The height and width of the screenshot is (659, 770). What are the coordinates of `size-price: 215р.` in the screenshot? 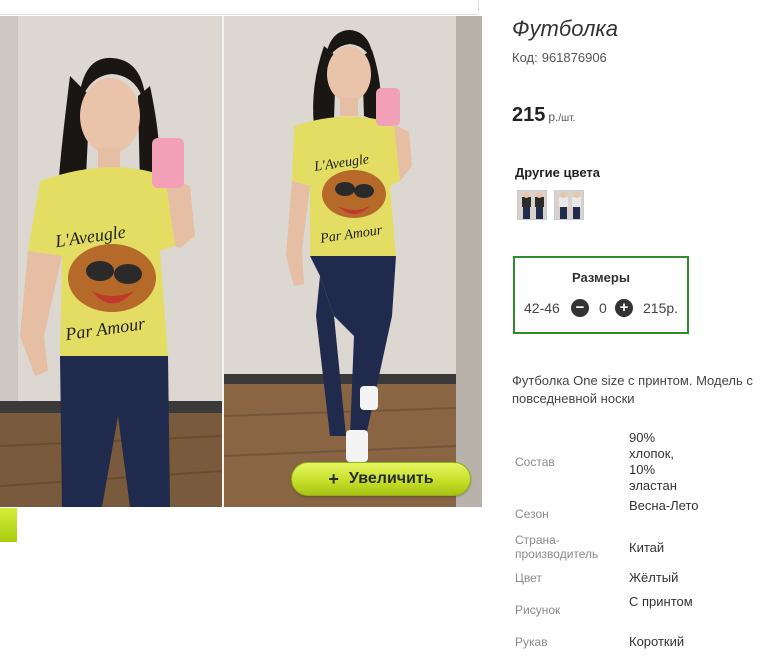 It's located at (661, 308).